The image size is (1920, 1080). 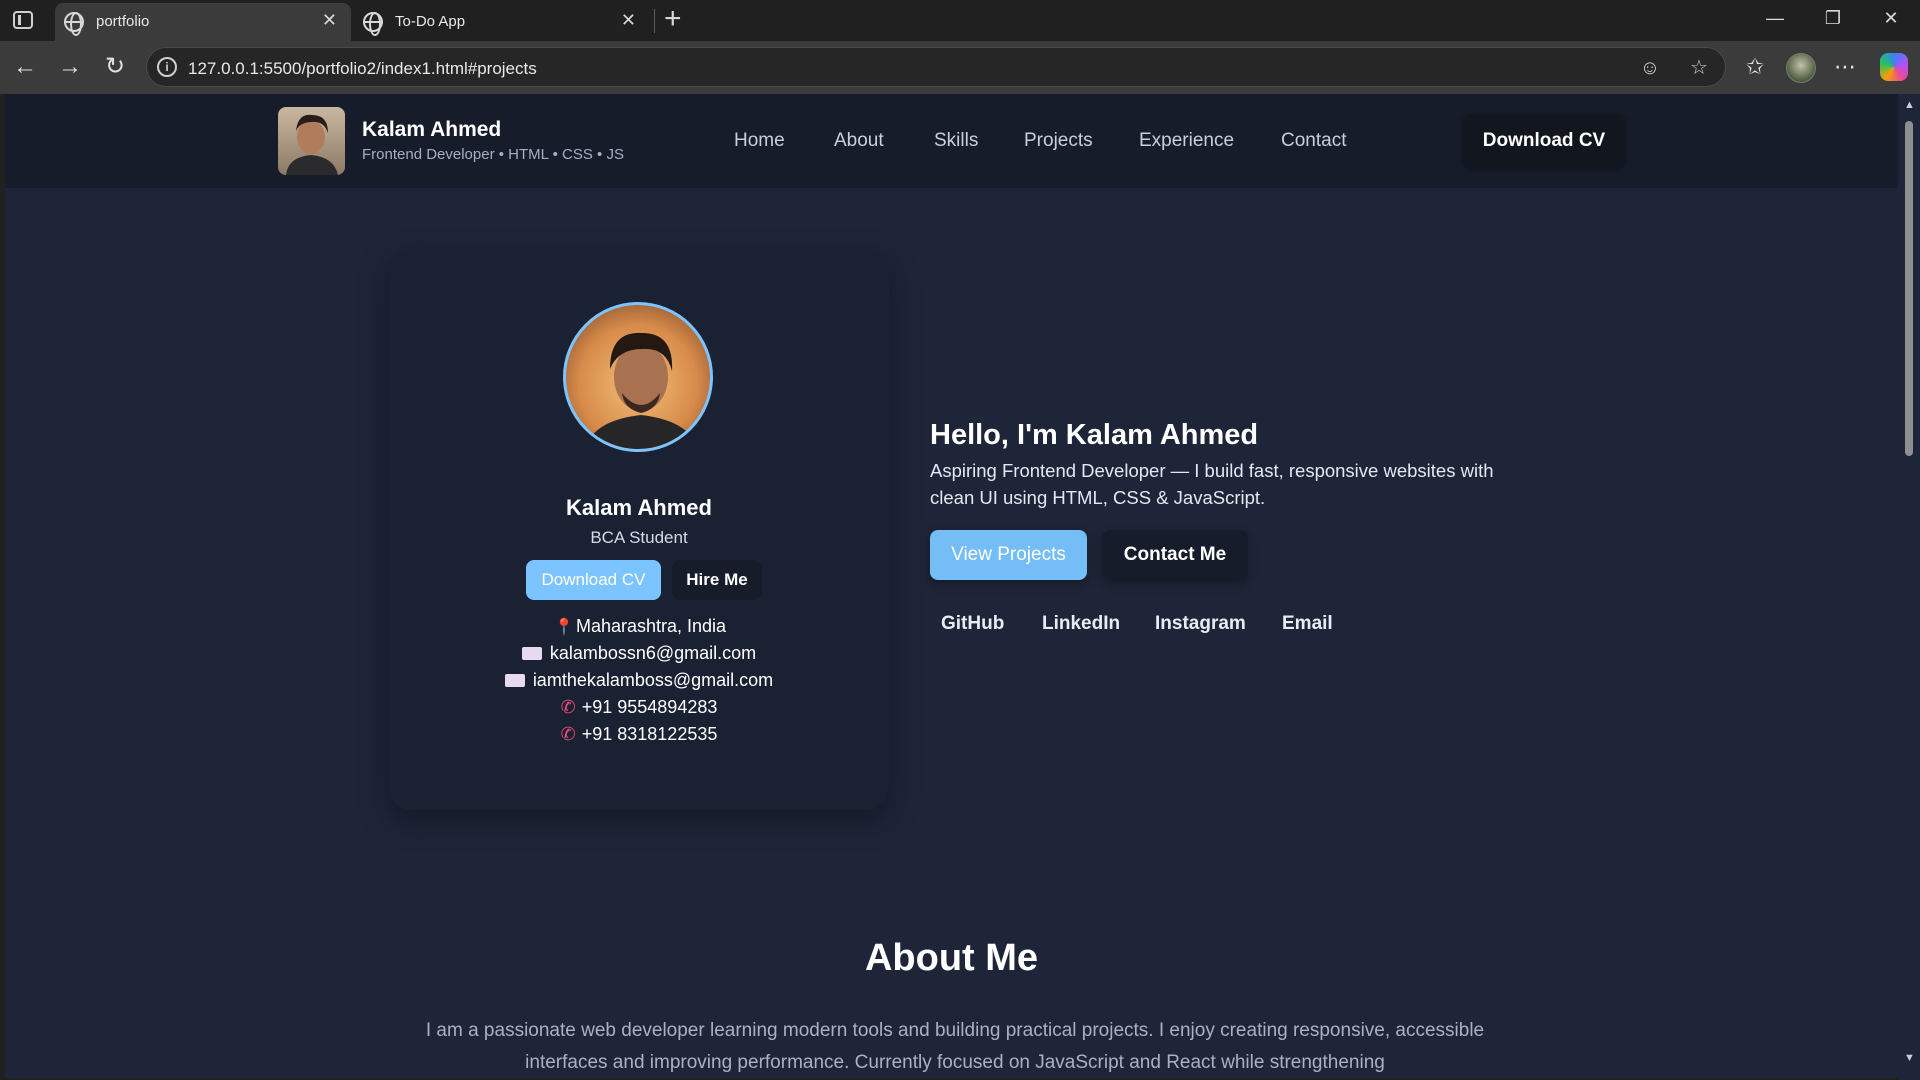 I want to click on new-tab-icon: +, so click(x=673, y=19).